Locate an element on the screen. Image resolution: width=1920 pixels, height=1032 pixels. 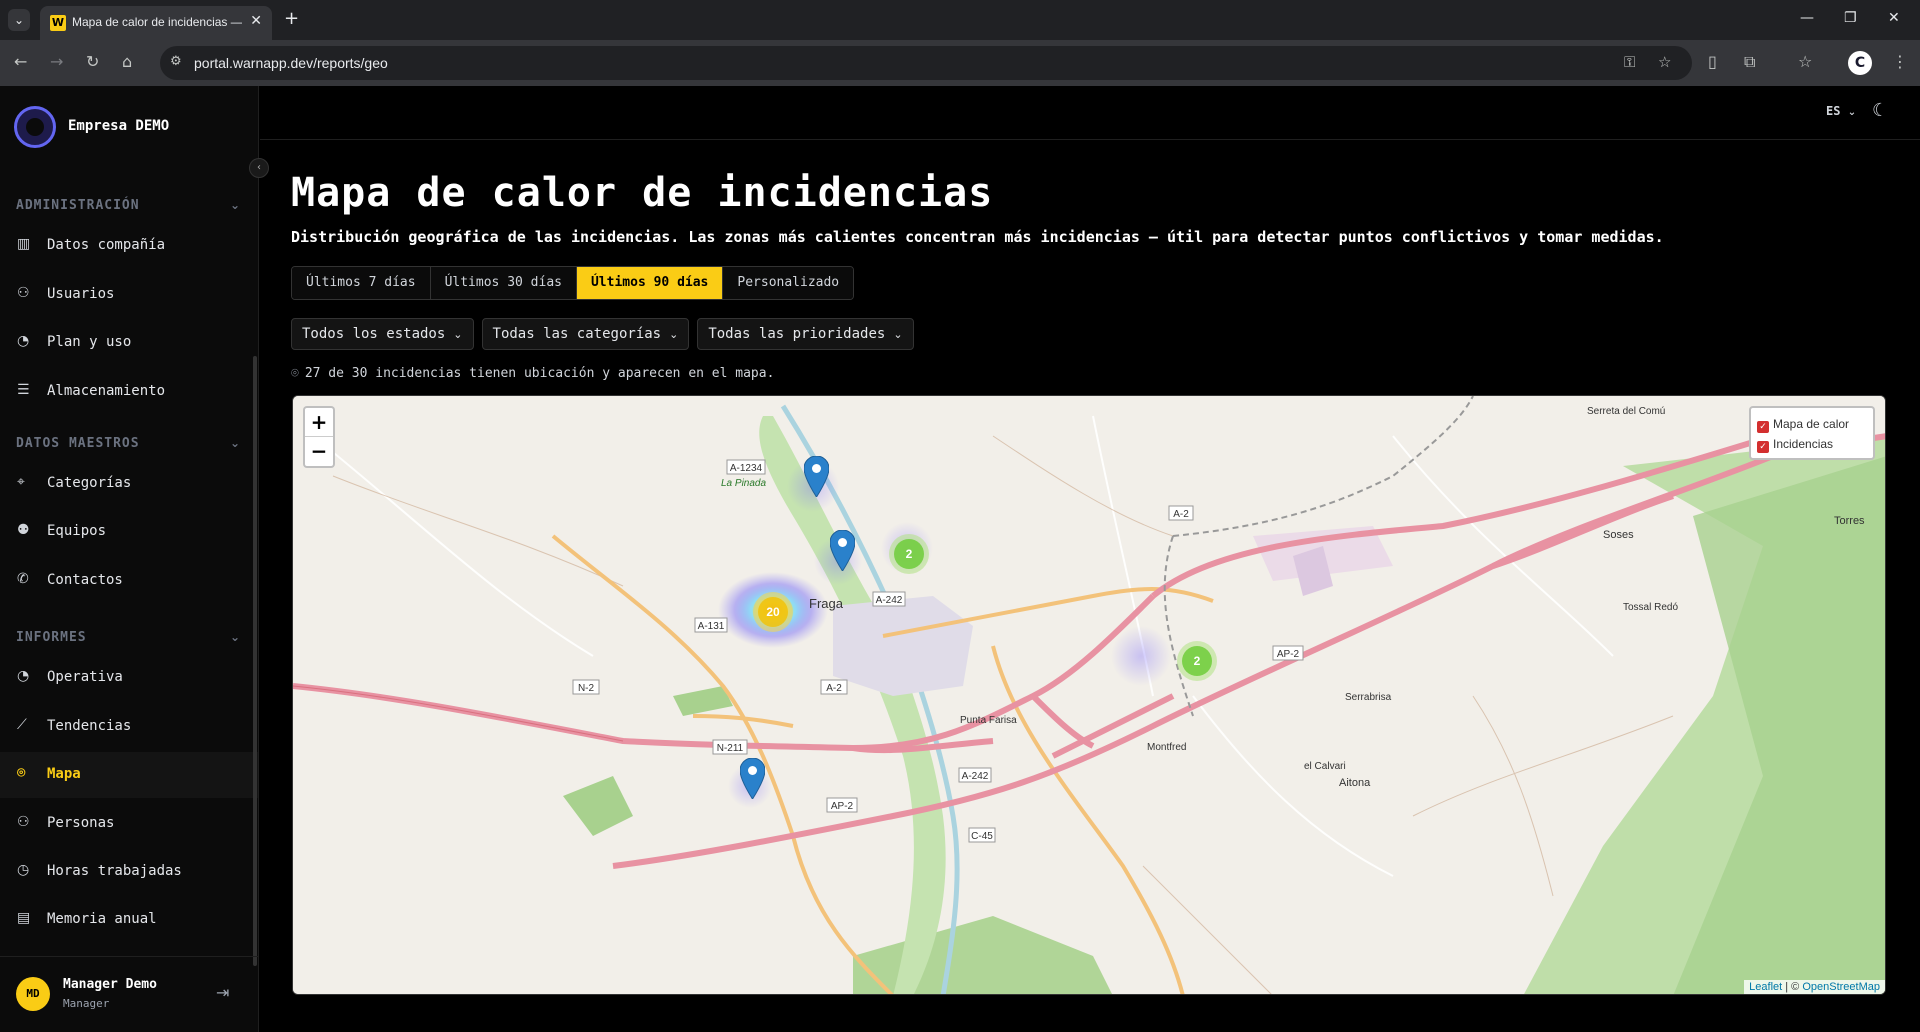
layer-label: Incidencias is located at coordinates (1803, 444).